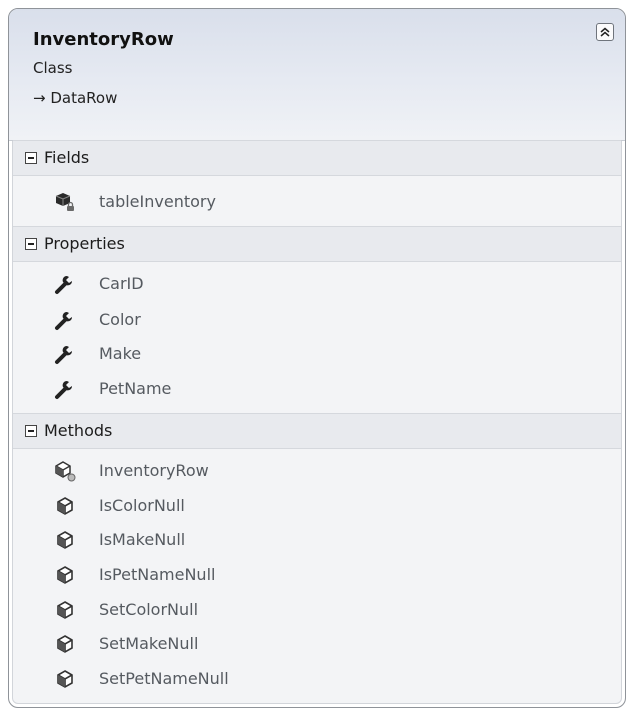 This screenshot has height=719, width=636. Describe the element at coordinates (142, 505) in the screenshot. I see `method-name: IsColorNull` at that location.